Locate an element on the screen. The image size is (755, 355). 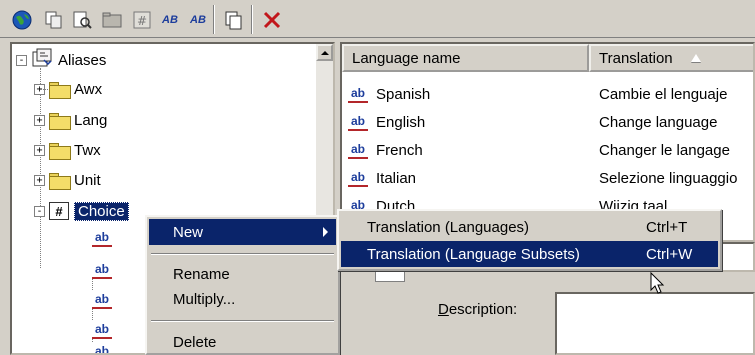
submenu-arrow-icon is located at coordinates (325, 232).